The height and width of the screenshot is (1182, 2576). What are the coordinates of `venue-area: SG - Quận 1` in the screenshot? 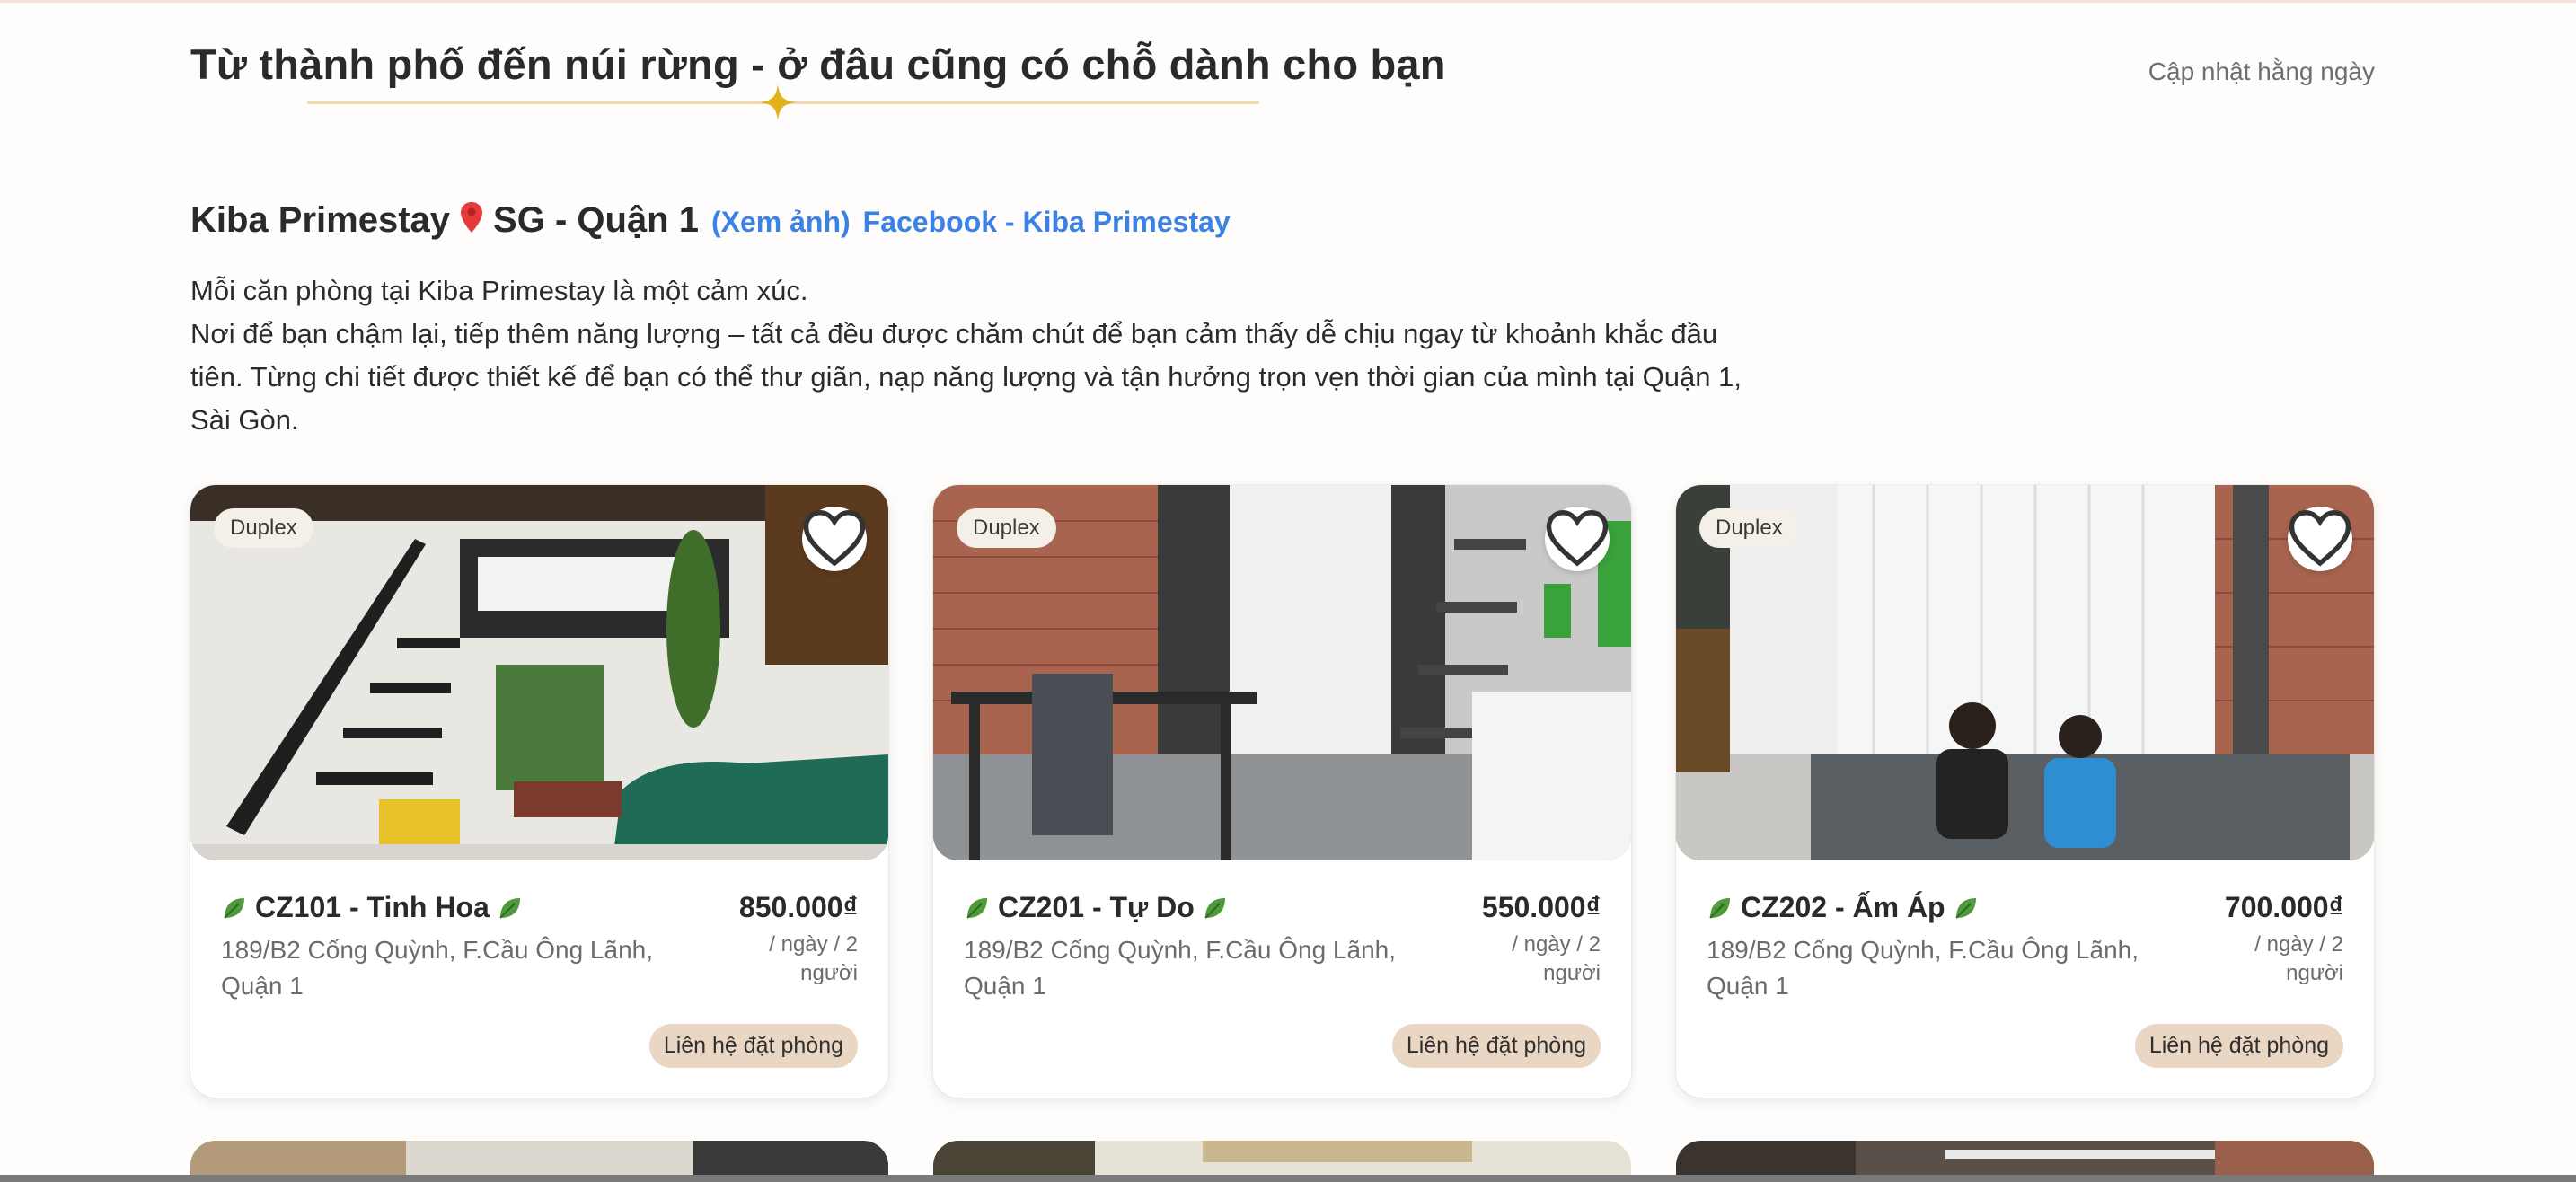 It's located at (596, 220).